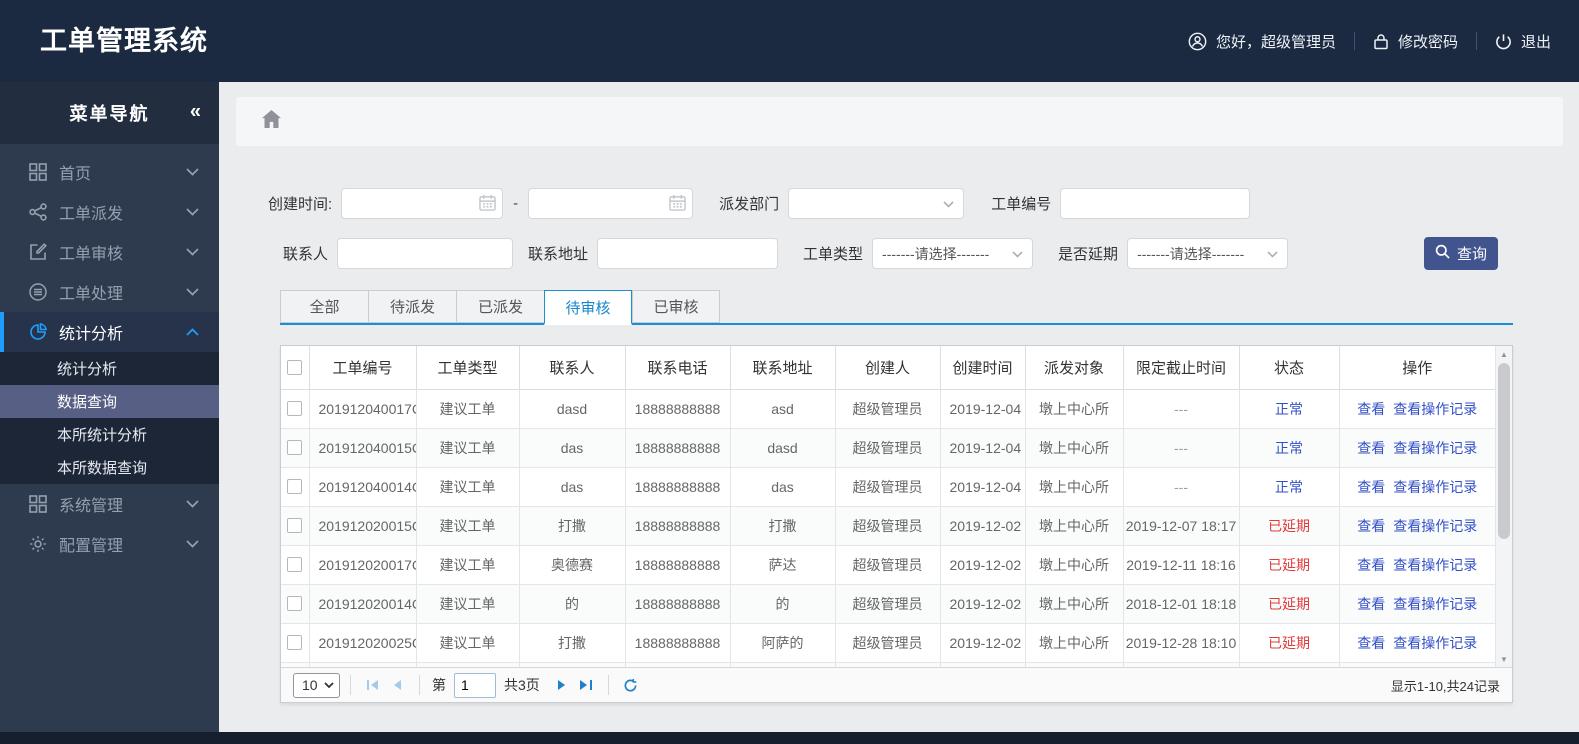  I want to click on created-time-label: 创建时间:, so click(300, 204).